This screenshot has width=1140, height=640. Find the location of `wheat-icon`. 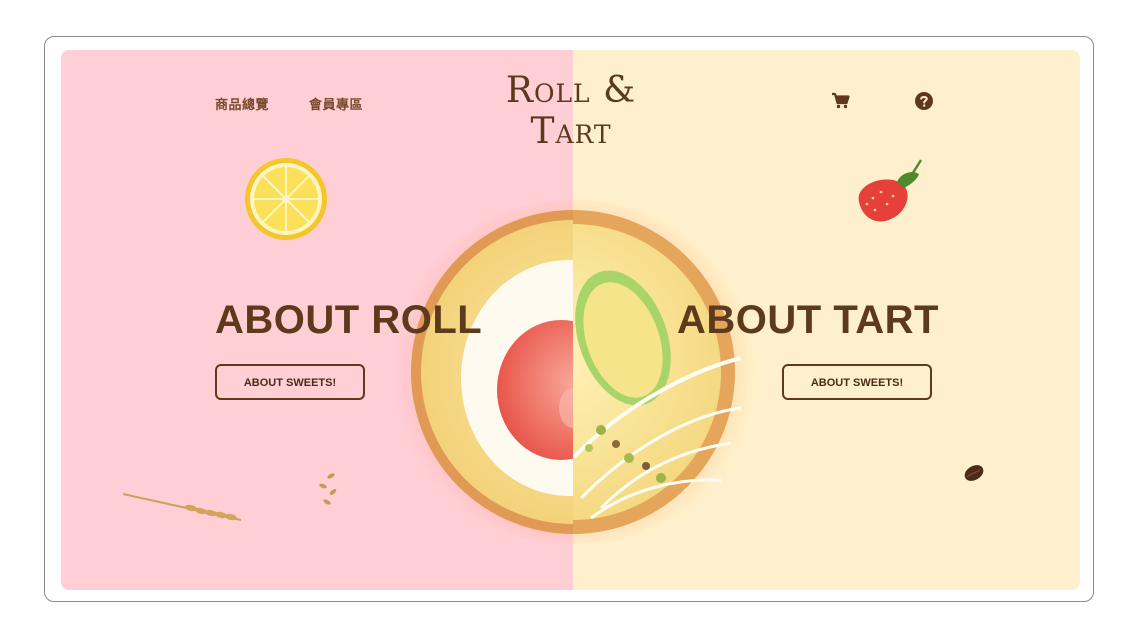

wheat-icon is located at coordinates (182, 507).